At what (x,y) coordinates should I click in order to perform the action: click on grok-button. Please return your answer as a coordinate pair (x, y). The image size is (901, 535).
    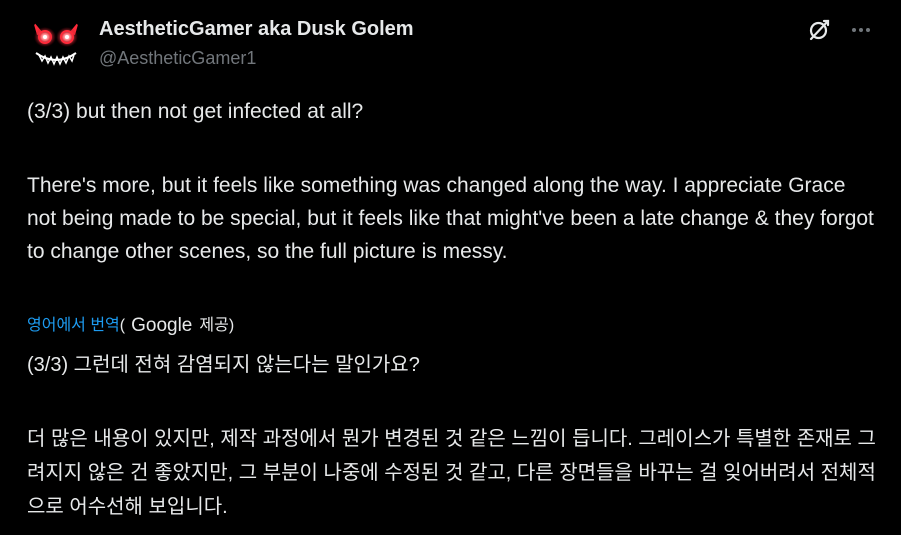
    Looking at the image, I should click on (819, 30).